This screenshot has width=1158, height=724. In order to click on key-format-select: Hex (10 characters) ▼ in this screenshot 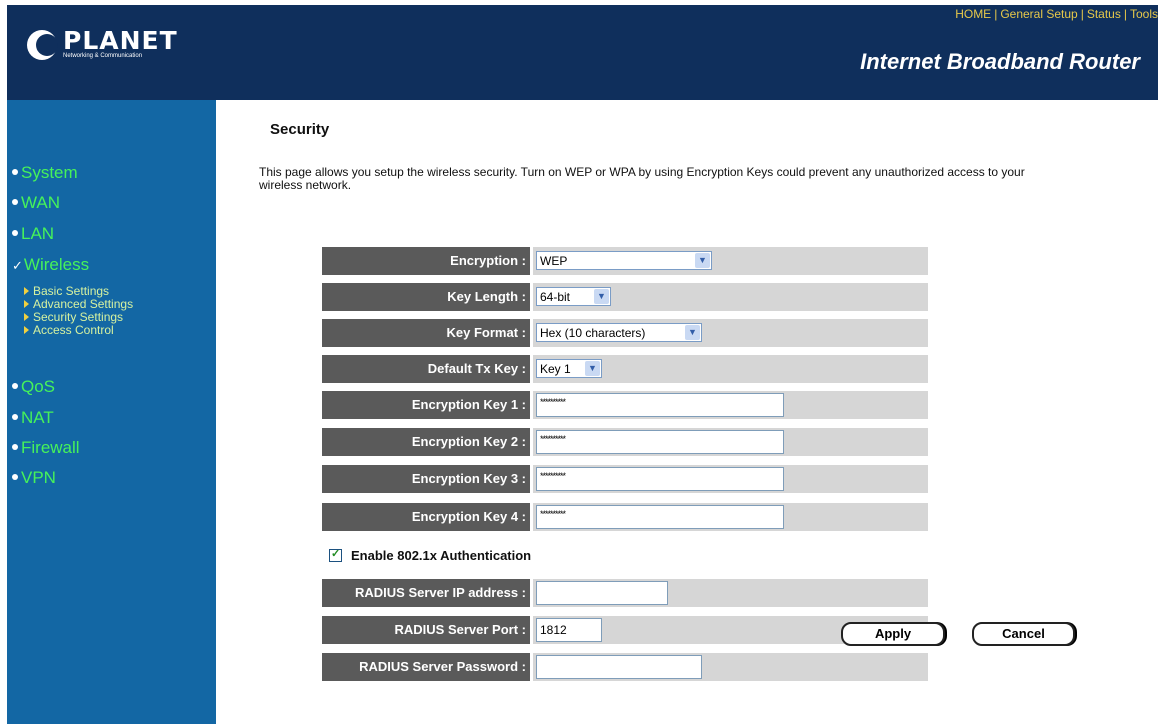, I will do `click(619, 332)`.